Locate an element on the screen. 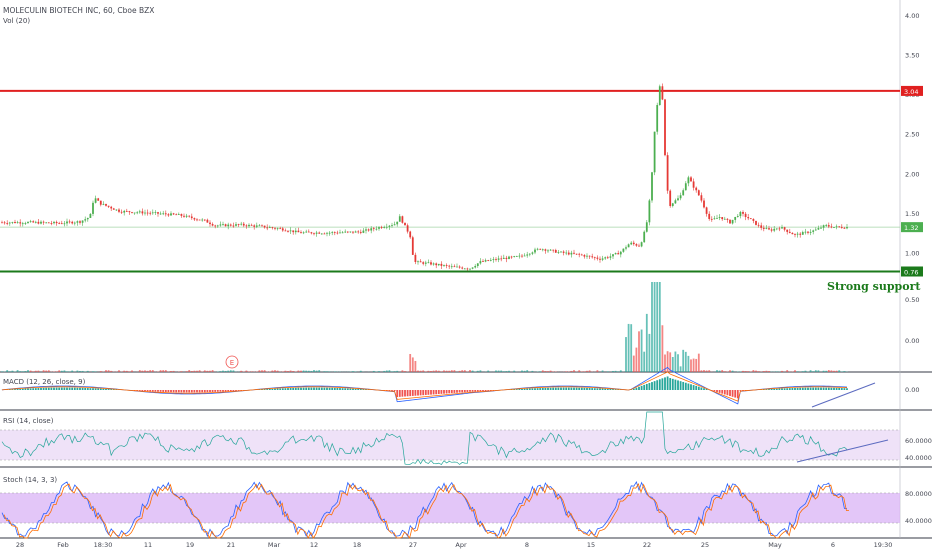  macd-tick-label: 0.00 is located at coordinates (912, 390).